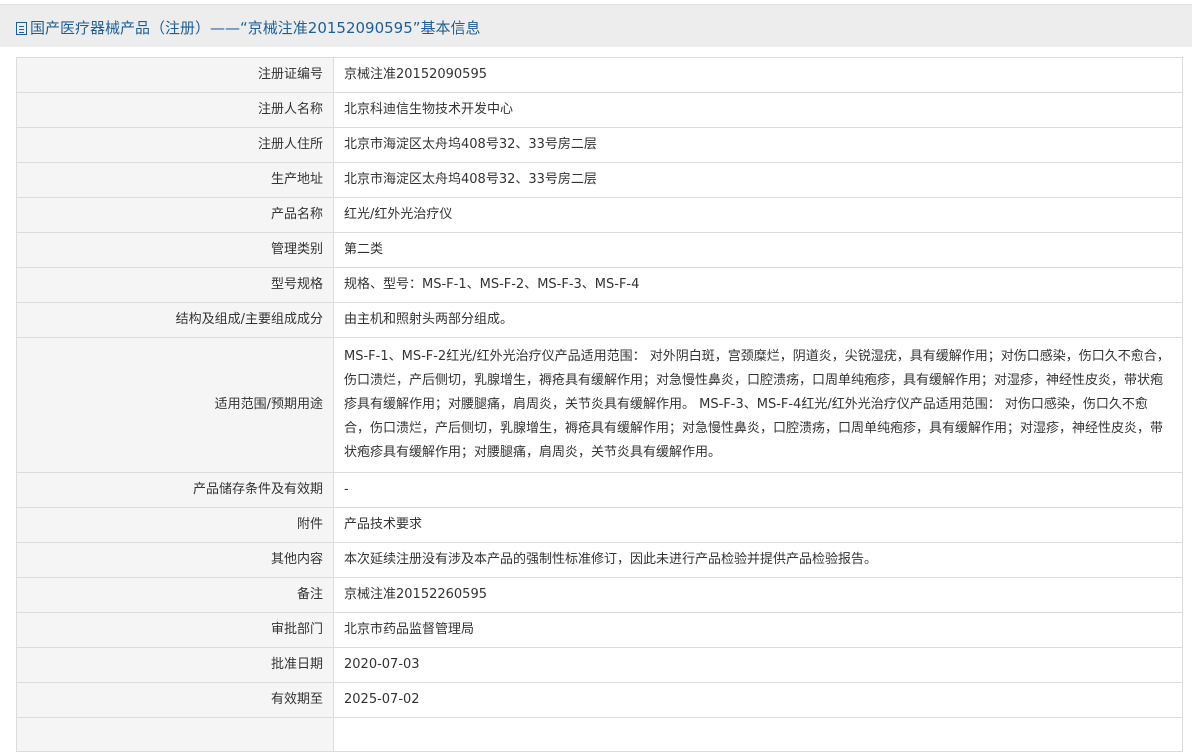 This screenshot has height=752, width=1192. What do you see at coordinates (758, 215) in the screenshot?
I see `field-value: 红光/红外光治疗仪` at bounding box center [758, 215].